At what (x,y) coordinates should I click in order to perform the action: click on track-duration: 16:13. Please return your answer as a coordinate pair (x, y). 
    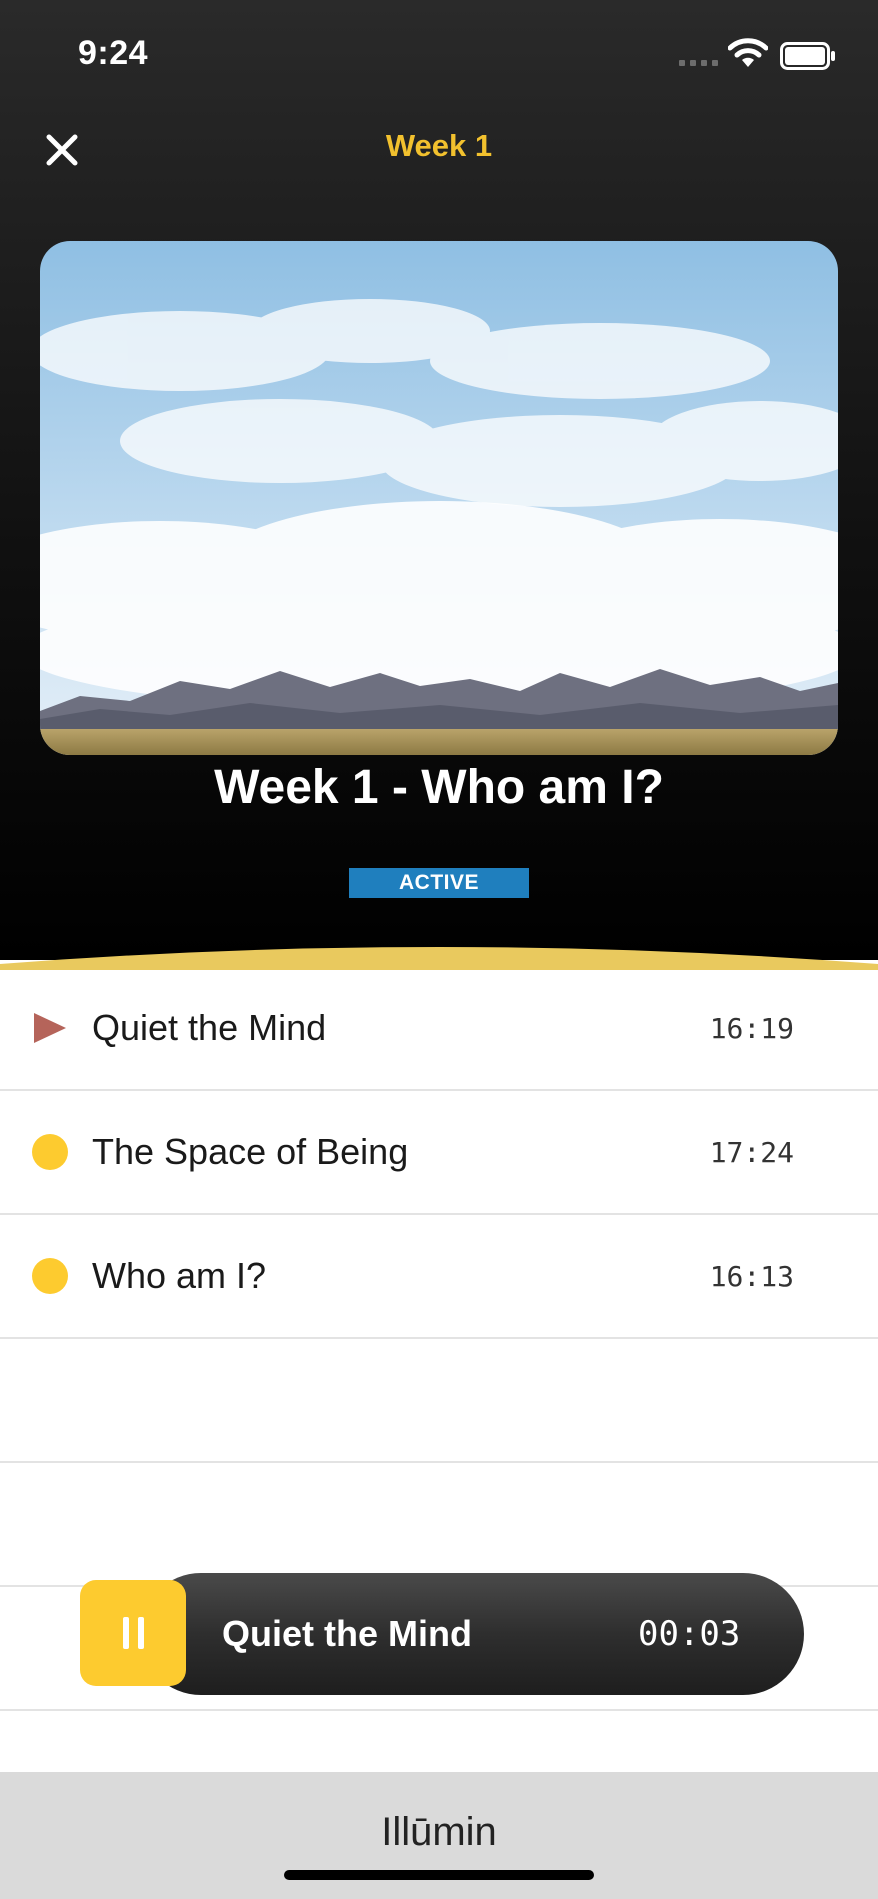
    Looking at the image, I should click on (751, 1276).